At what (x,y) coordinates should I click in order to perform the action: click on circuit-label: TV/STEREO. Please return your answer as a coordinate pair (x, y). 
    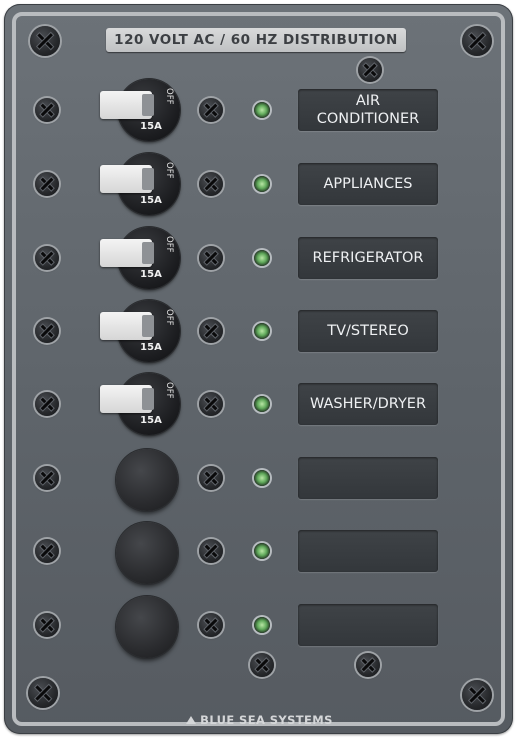
    Looking at the image, I should click on (368, 331).